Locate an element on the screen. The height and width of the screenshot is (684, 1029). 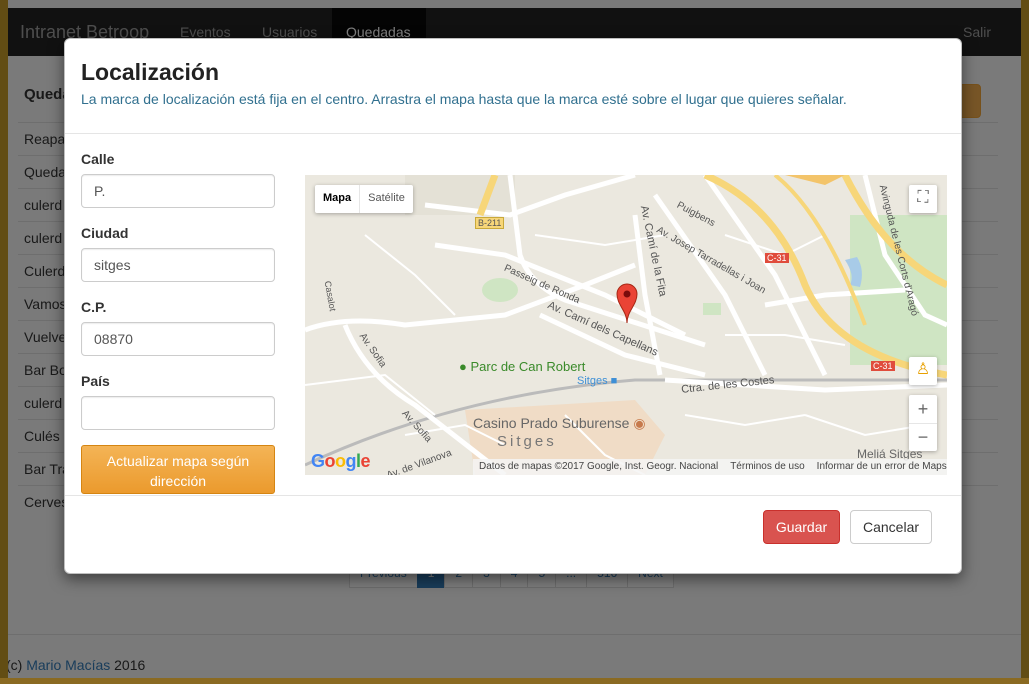
train-icon: ■ is located at coordinates (614, 381).